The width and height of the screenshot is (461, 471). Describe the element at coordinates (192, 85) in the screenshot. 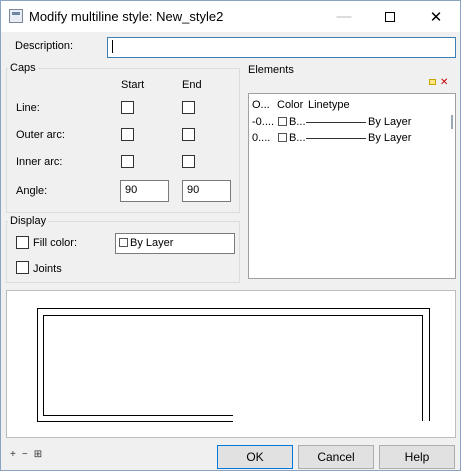

I see `caps-end-header: End` at that location.